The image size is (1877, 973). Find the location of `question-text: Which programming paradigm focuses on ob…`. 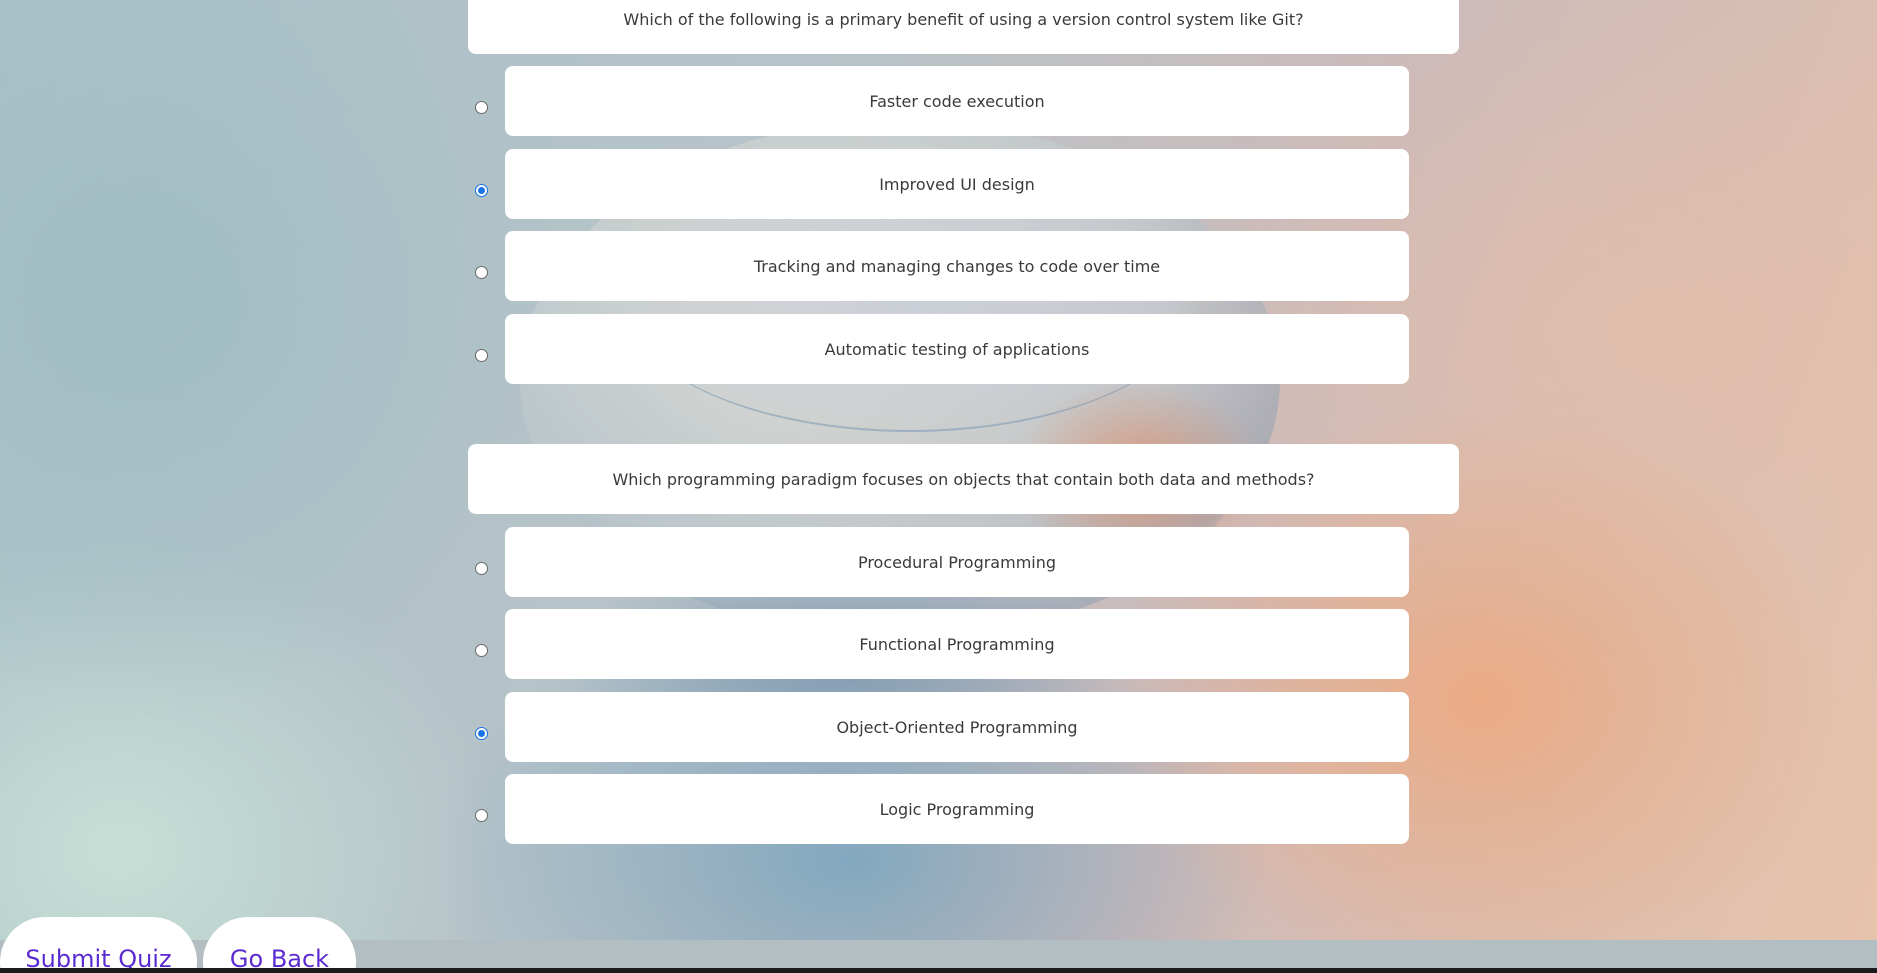

question-text: Which programming paradigm focuses on ob… is located at coordinates (963, 479).